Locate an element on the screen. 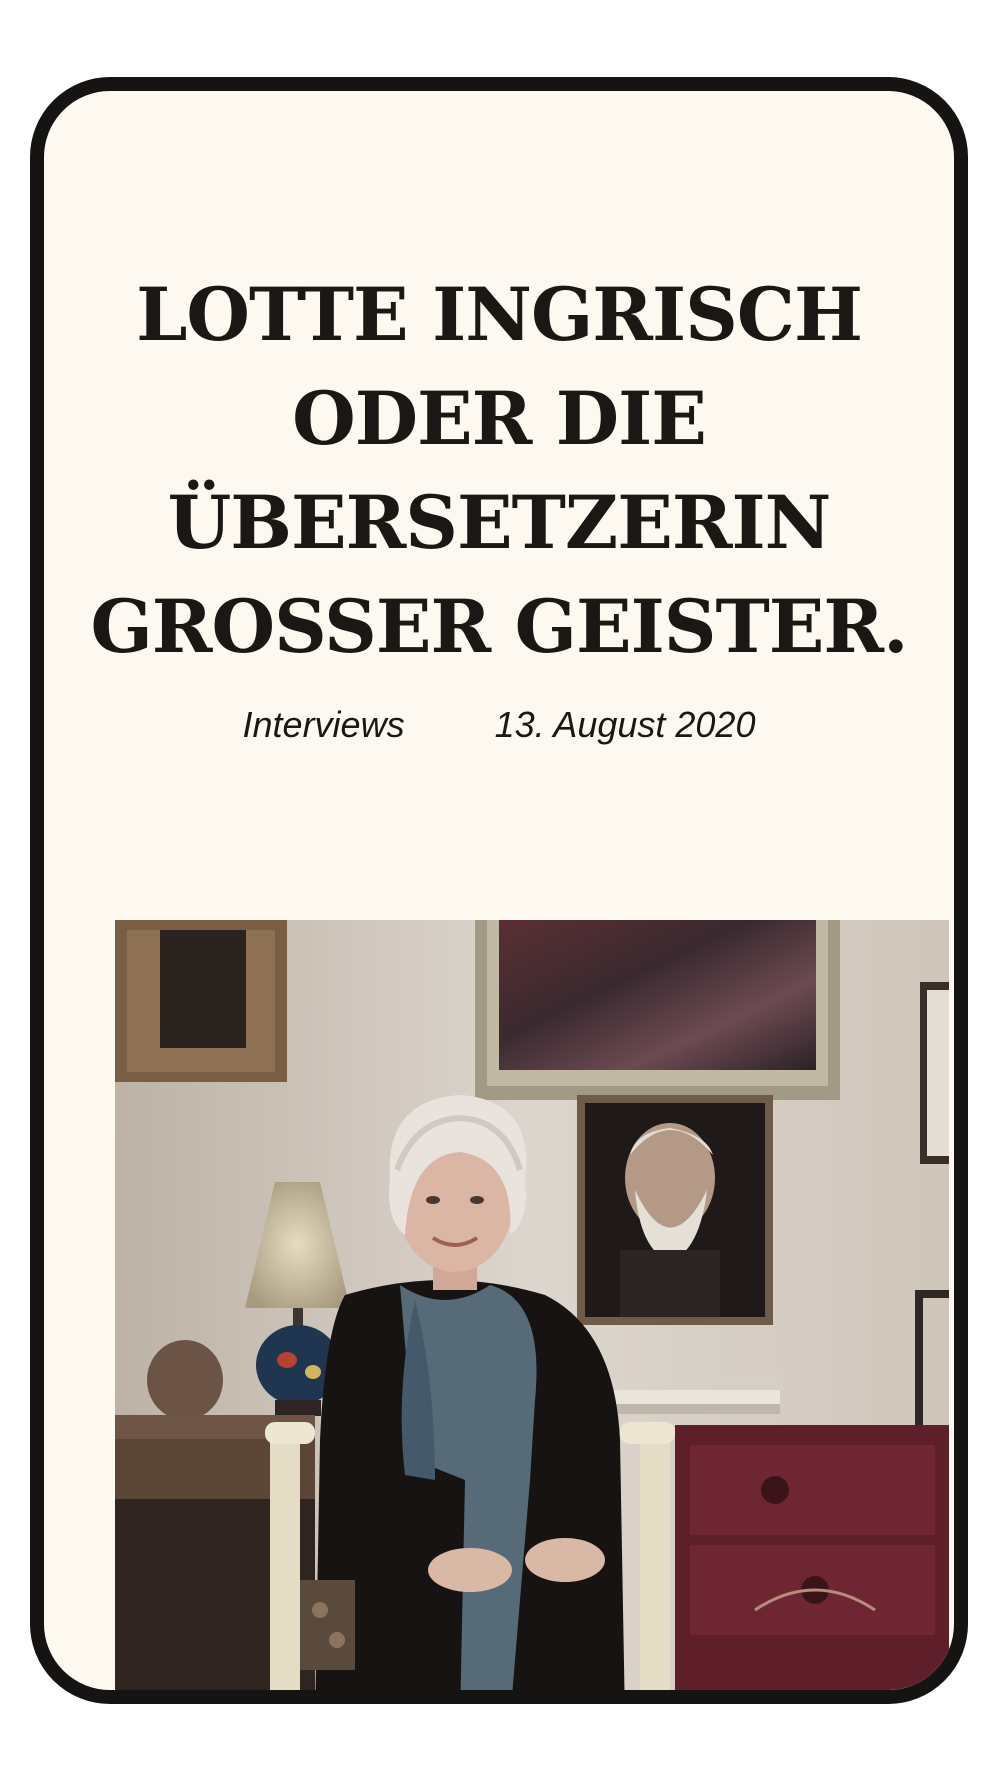  article-title-line: ÜBERSETZERIN is located at coordinates (499, 523).